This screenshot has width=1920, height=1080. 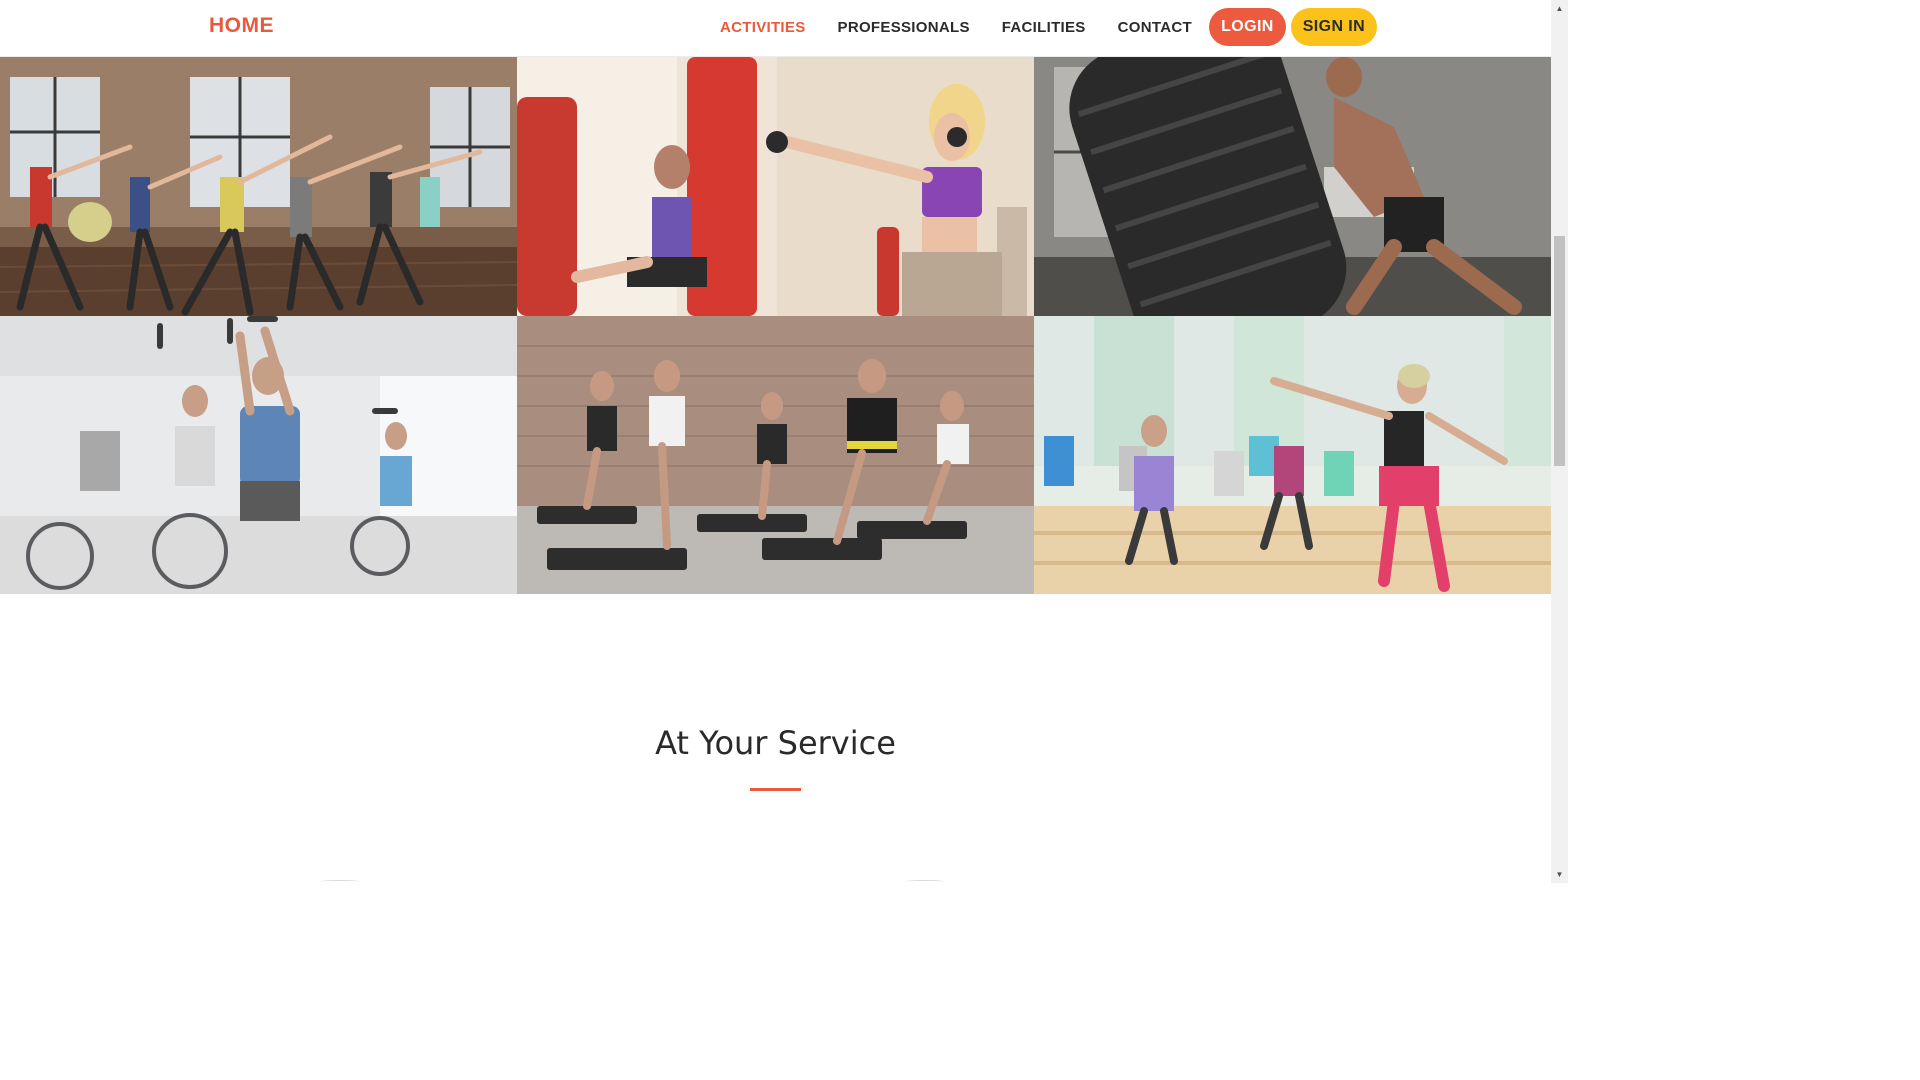 I want to click on gallery-tile-spin-class, so click(x=258, y=455).